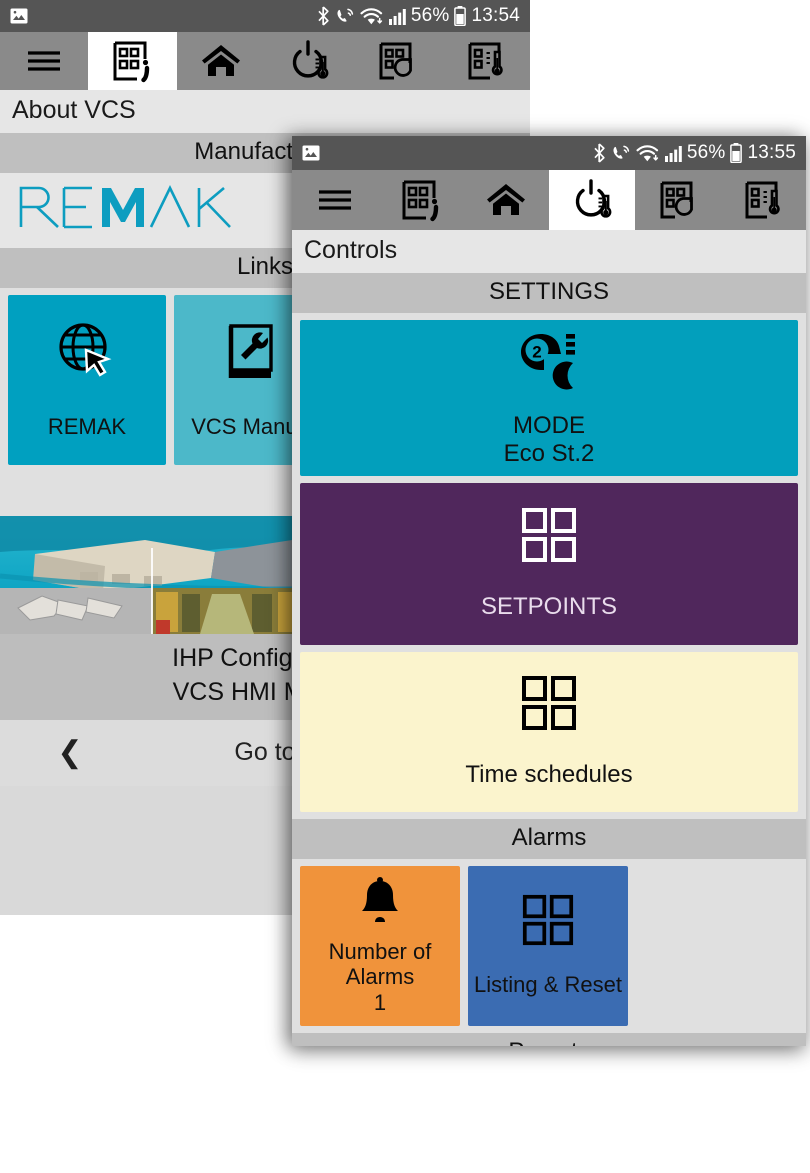 The width and height of the screenshot is (810, 1173). I want to click on tile-number-of-alarms: Number of Alarms 1, so click(380, 946).